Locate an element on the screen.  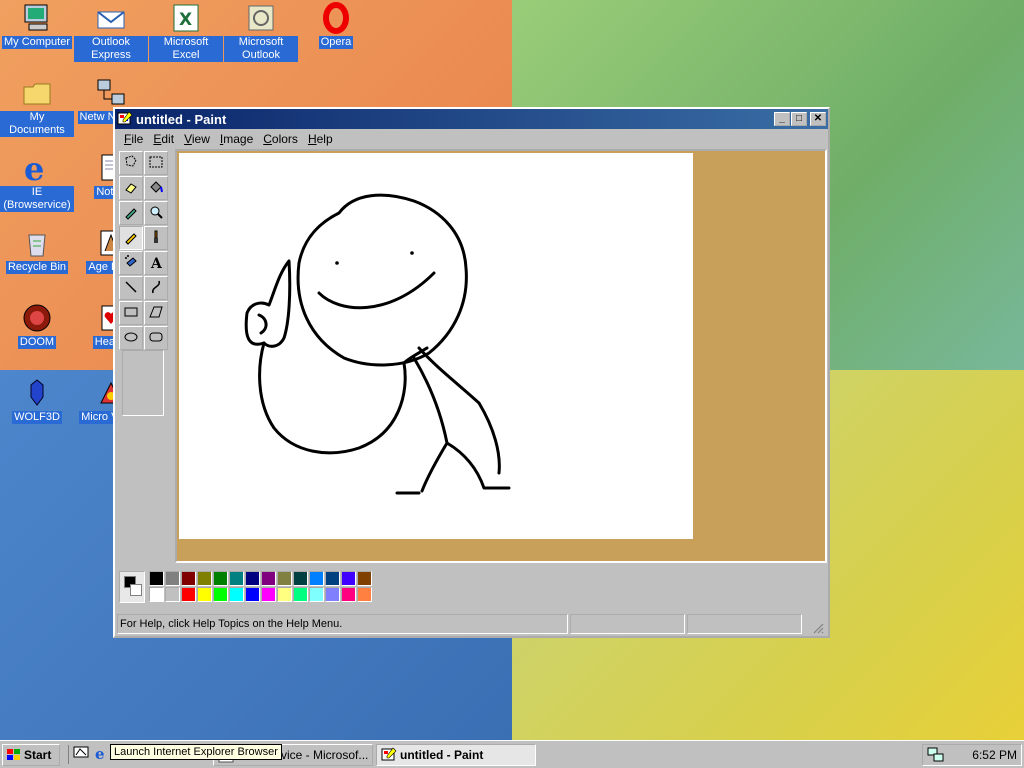
tool-line is located at coordinates (131, 288).